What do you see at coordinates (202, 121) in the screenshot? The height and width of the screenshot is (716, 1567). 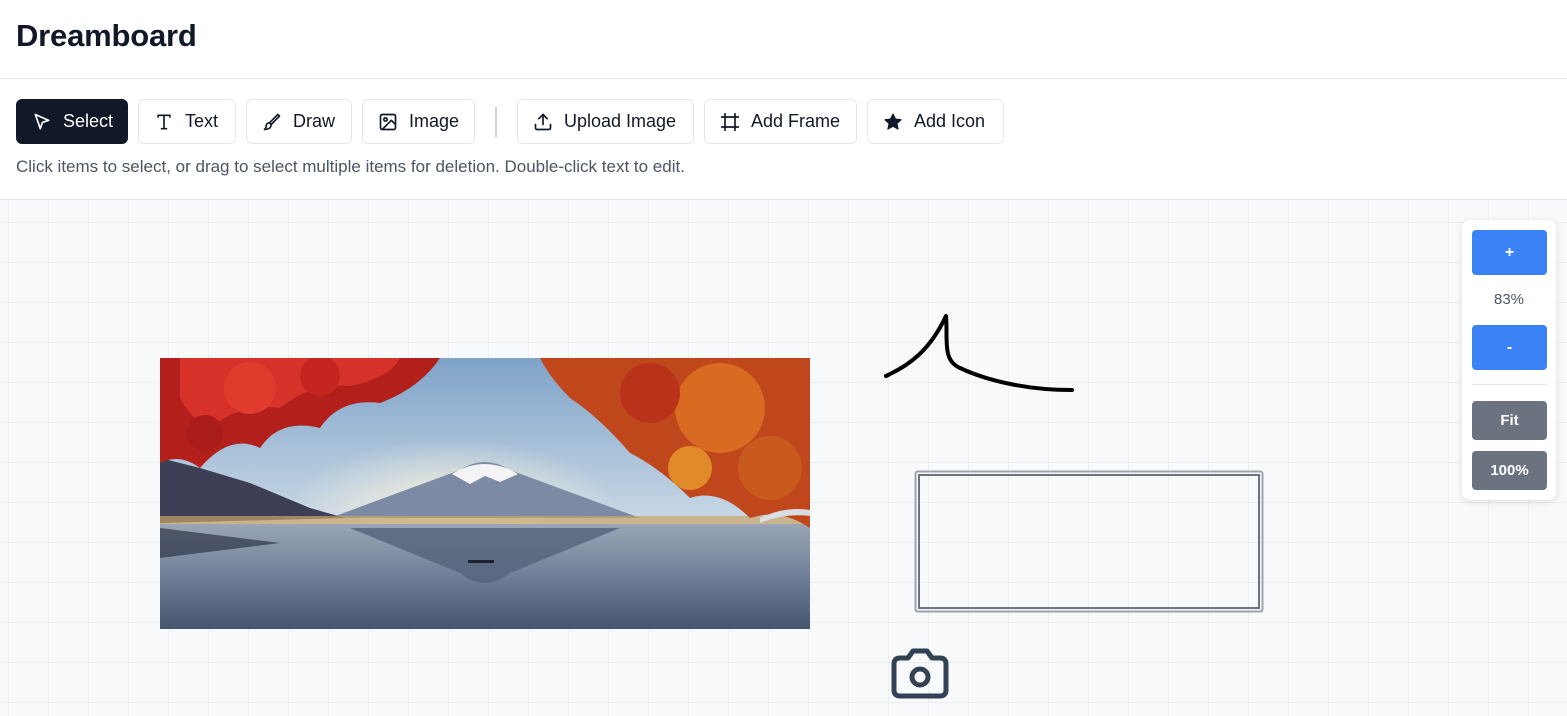 I see `tool-text-label: Text` at bounding box center [202, 121].